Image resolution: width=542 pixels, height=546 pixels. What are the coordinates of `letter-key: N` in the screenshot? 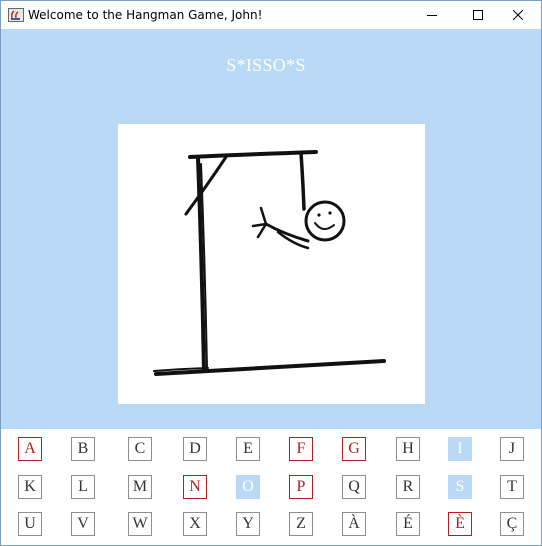 It's located at (195, 487).